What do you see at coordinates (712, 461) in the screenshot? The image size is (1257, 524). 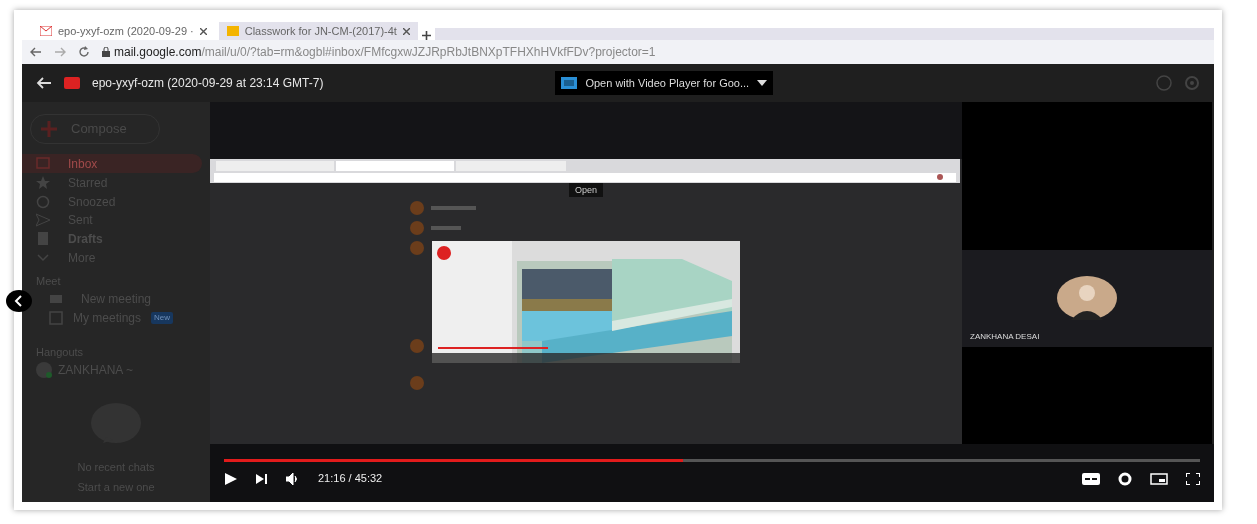 I see `progress-bar` at bounding box center [712, 461].